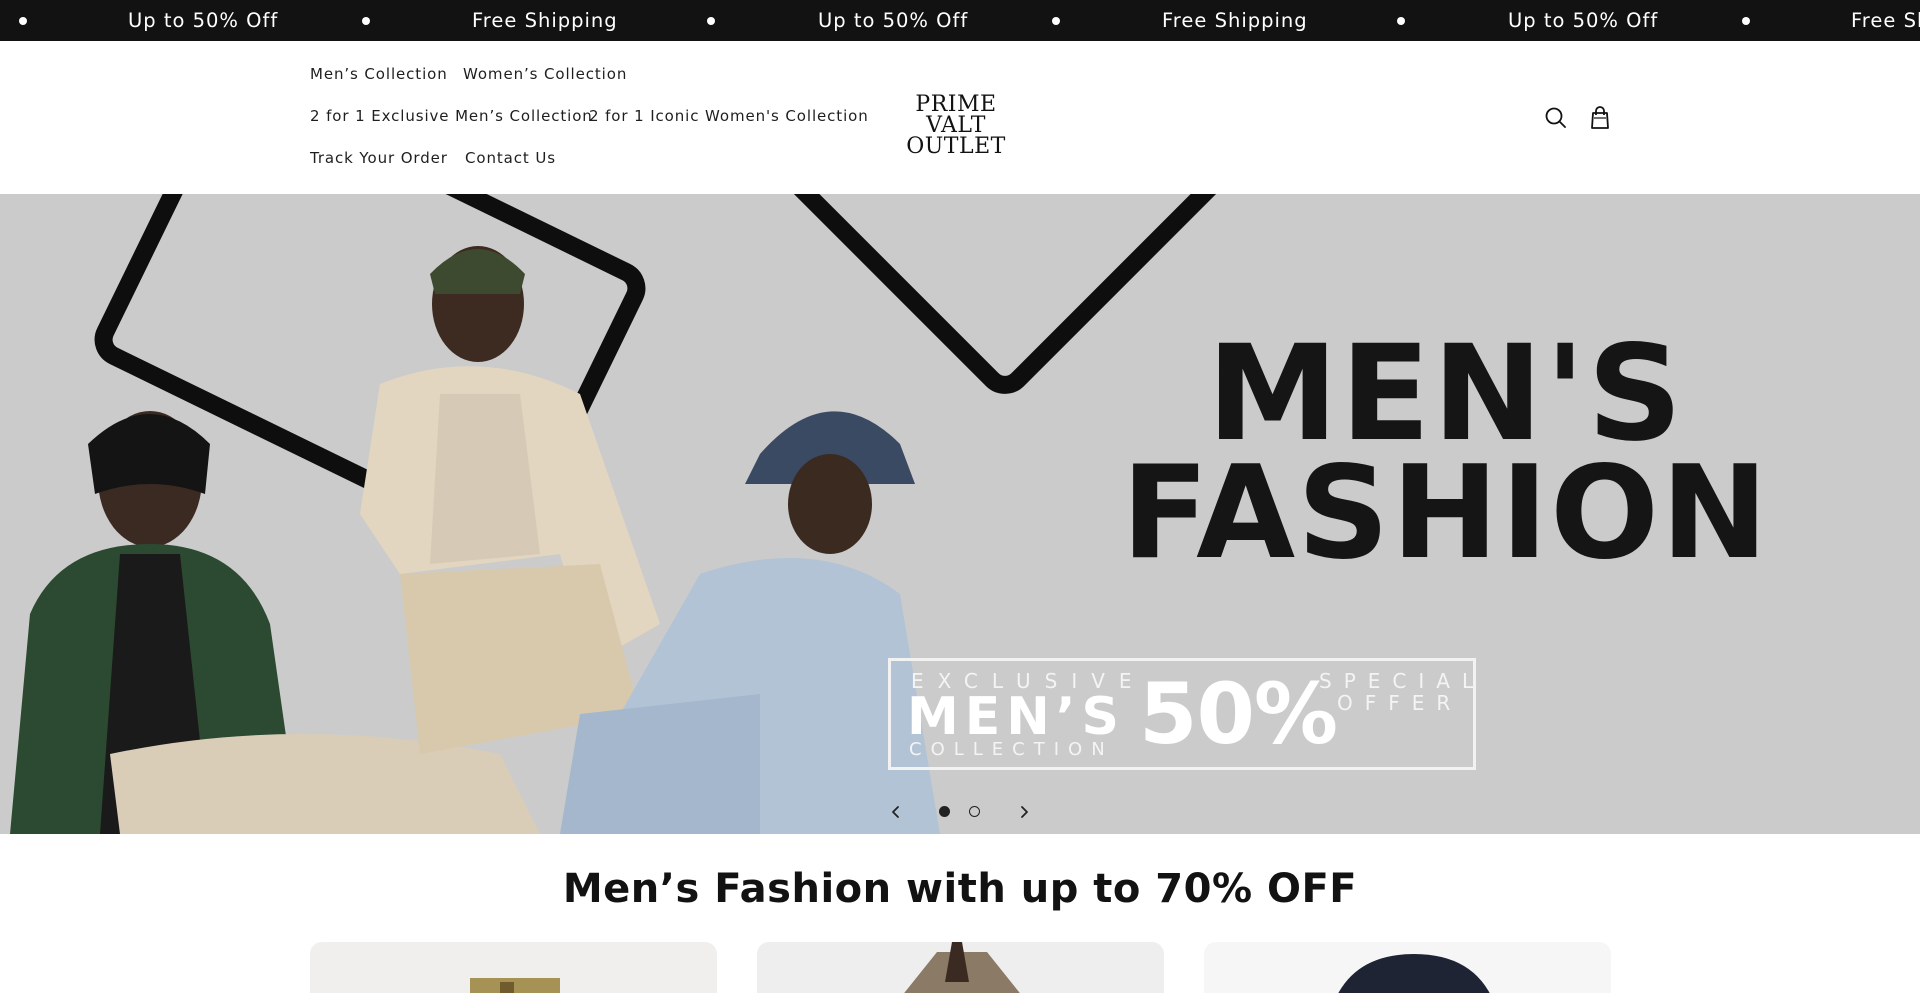 Image resolution: width=1920 pixels, height=993 pixels. I want to click on hero-title-line-1: MEN'S, so click(1445, 394).